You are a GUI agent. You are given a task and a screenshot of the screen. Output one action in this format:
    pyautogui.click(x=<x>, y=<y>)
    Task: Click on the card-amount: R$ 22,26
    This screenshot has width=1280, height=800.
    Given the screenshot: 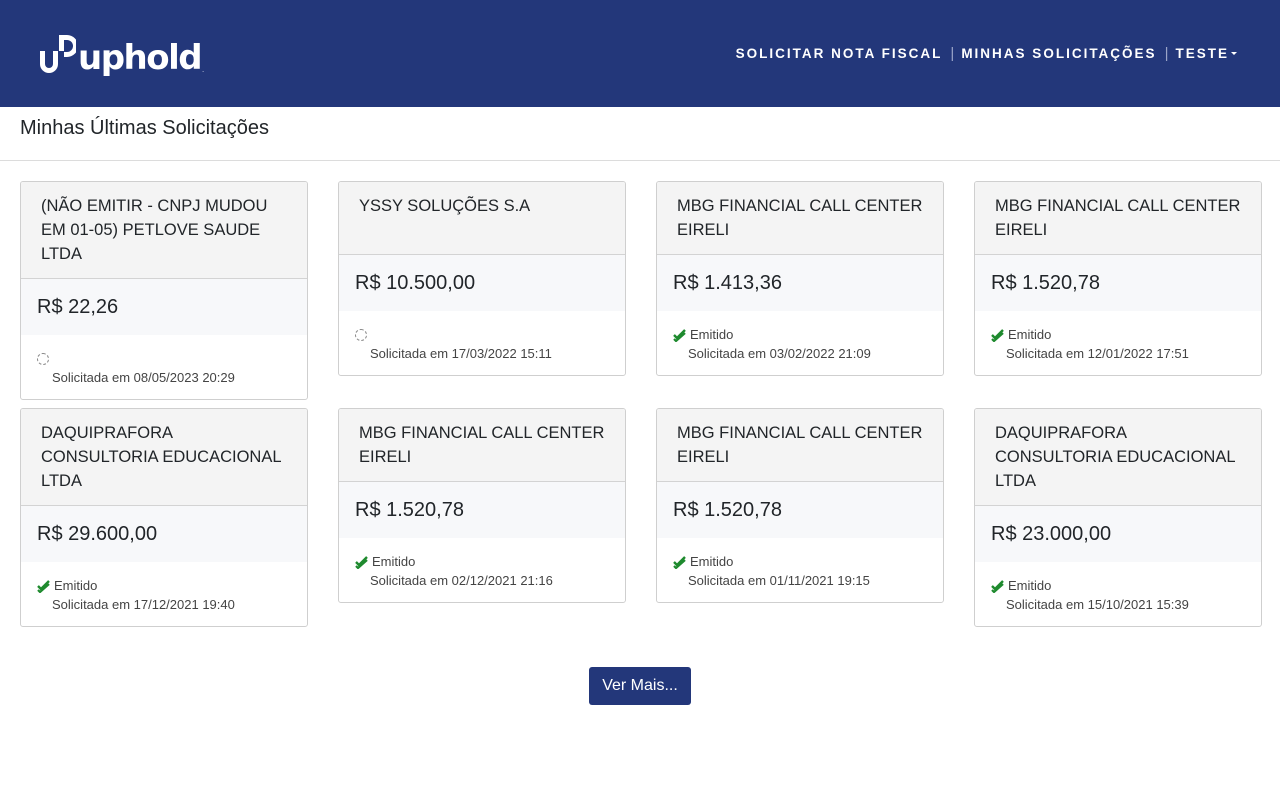 What is the action you would take?
    pyautogui.click(x=164, y=307)
    